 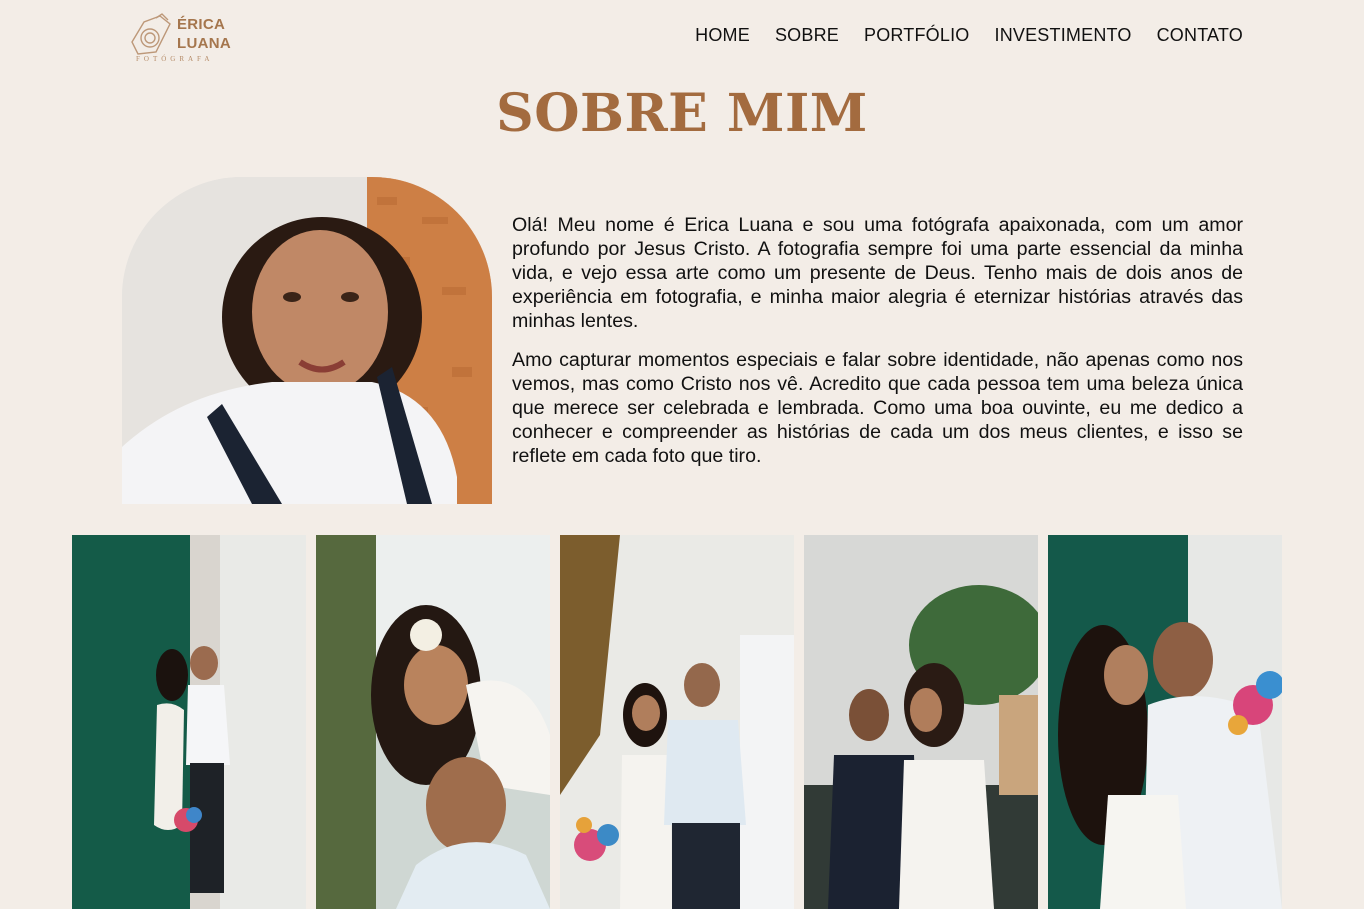 What do you see at coordinates (204, 43) in the screenshot?
I see `logo-name-line2: LUANA` at bounding box center [204, 43].